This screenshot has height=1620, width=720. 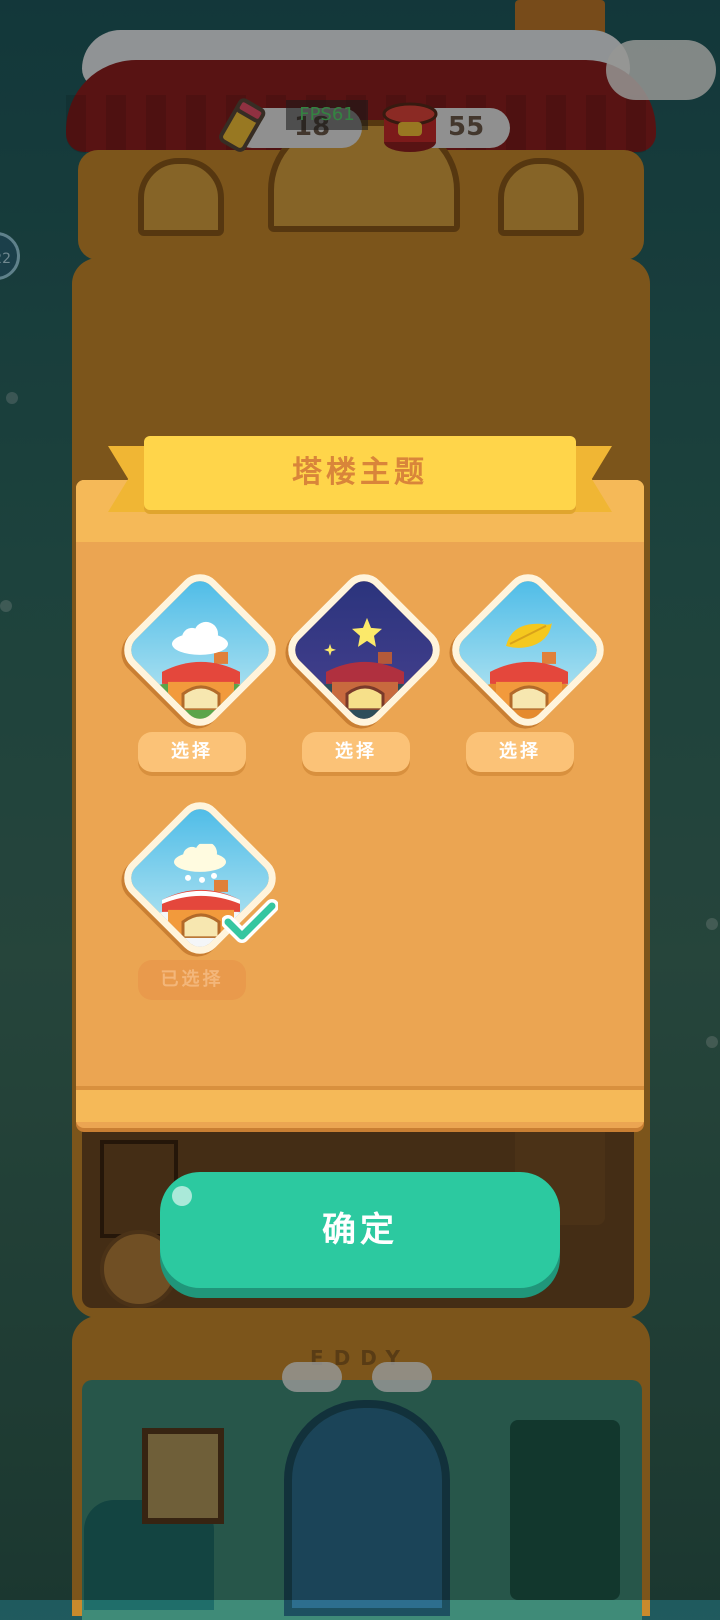 I want to click on select-theme-2-button: 选择, so click(x=356, y=752).